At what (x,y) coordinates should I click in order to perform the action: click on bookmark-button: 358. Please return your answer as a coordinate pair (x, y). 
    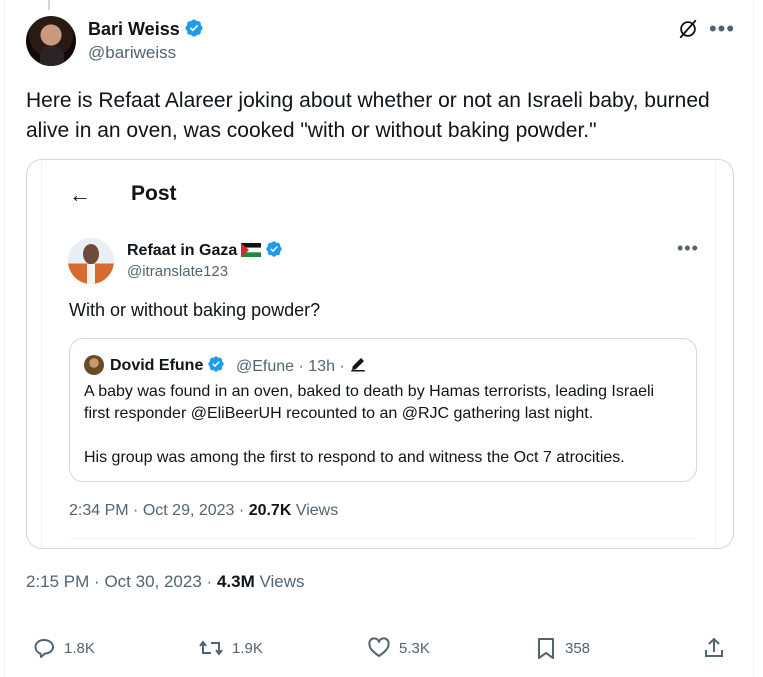
    Looking at the image, I should click on (562, 648).